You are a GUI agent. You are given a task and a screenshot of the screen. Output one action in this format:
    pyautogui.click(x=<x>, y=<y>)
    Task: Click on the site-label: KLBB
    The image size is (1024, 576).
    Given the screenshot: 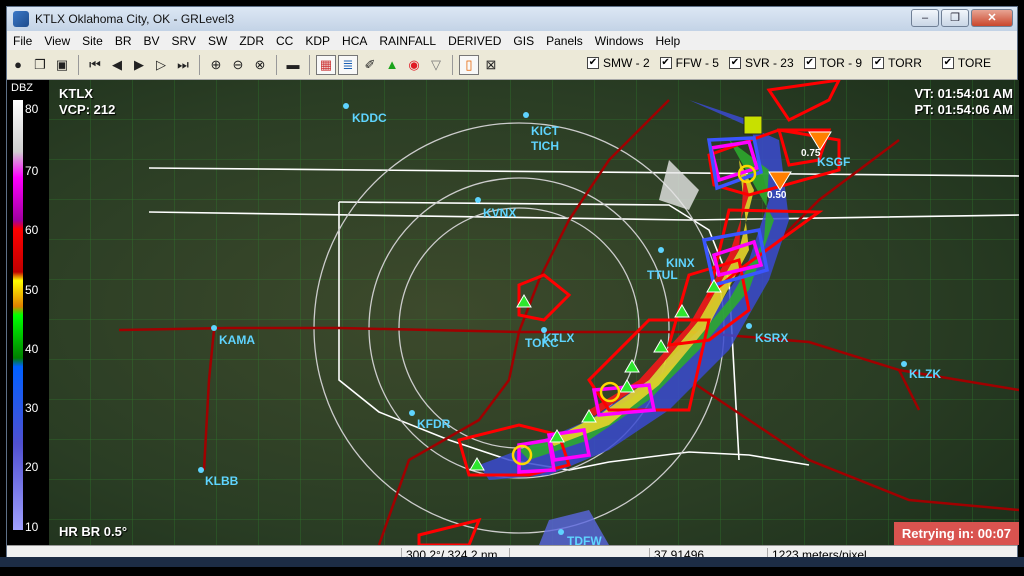 What is the action you would take?
    pyautogui.click(x=222, y=481)
    